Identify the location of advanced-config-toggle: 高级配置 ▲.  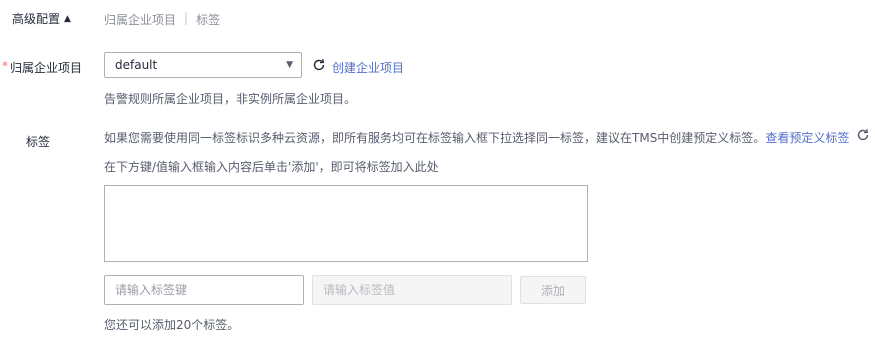
(41, 18).